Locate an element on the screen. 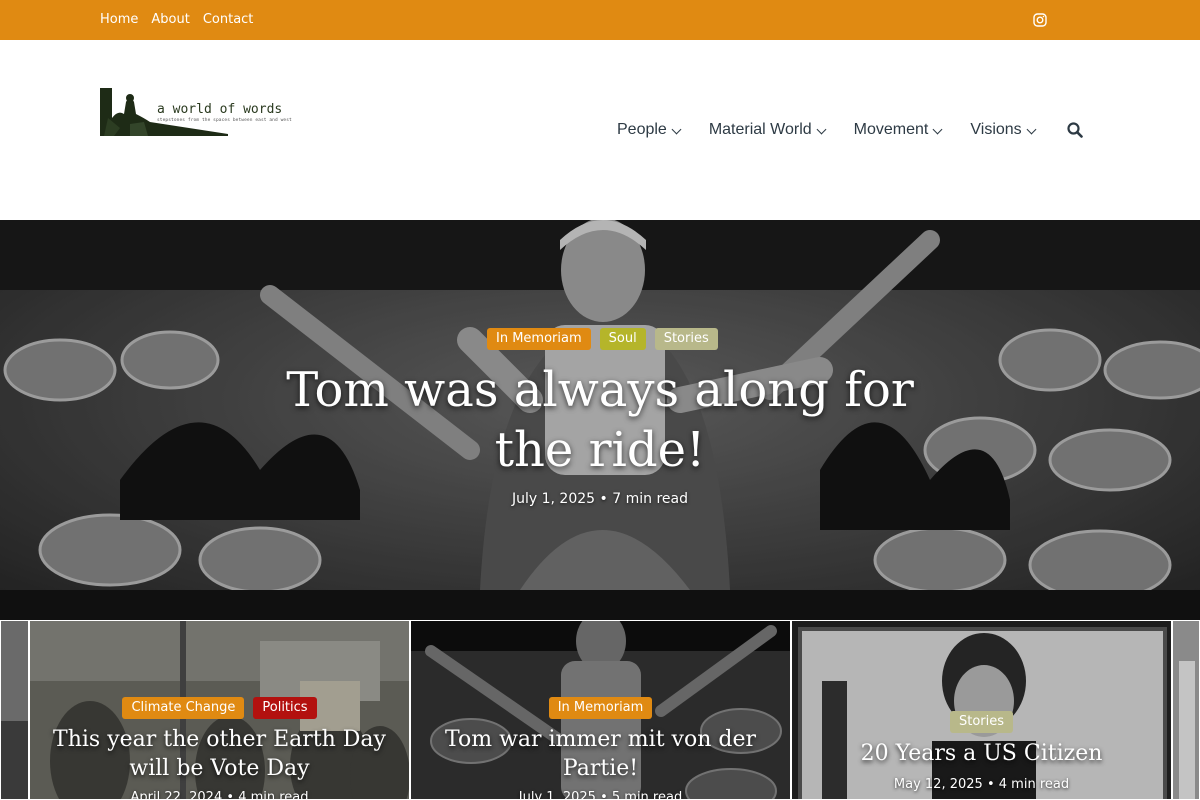  card-meta: July 1, 2025 • 5 min read is located at coordinates (600, 795).